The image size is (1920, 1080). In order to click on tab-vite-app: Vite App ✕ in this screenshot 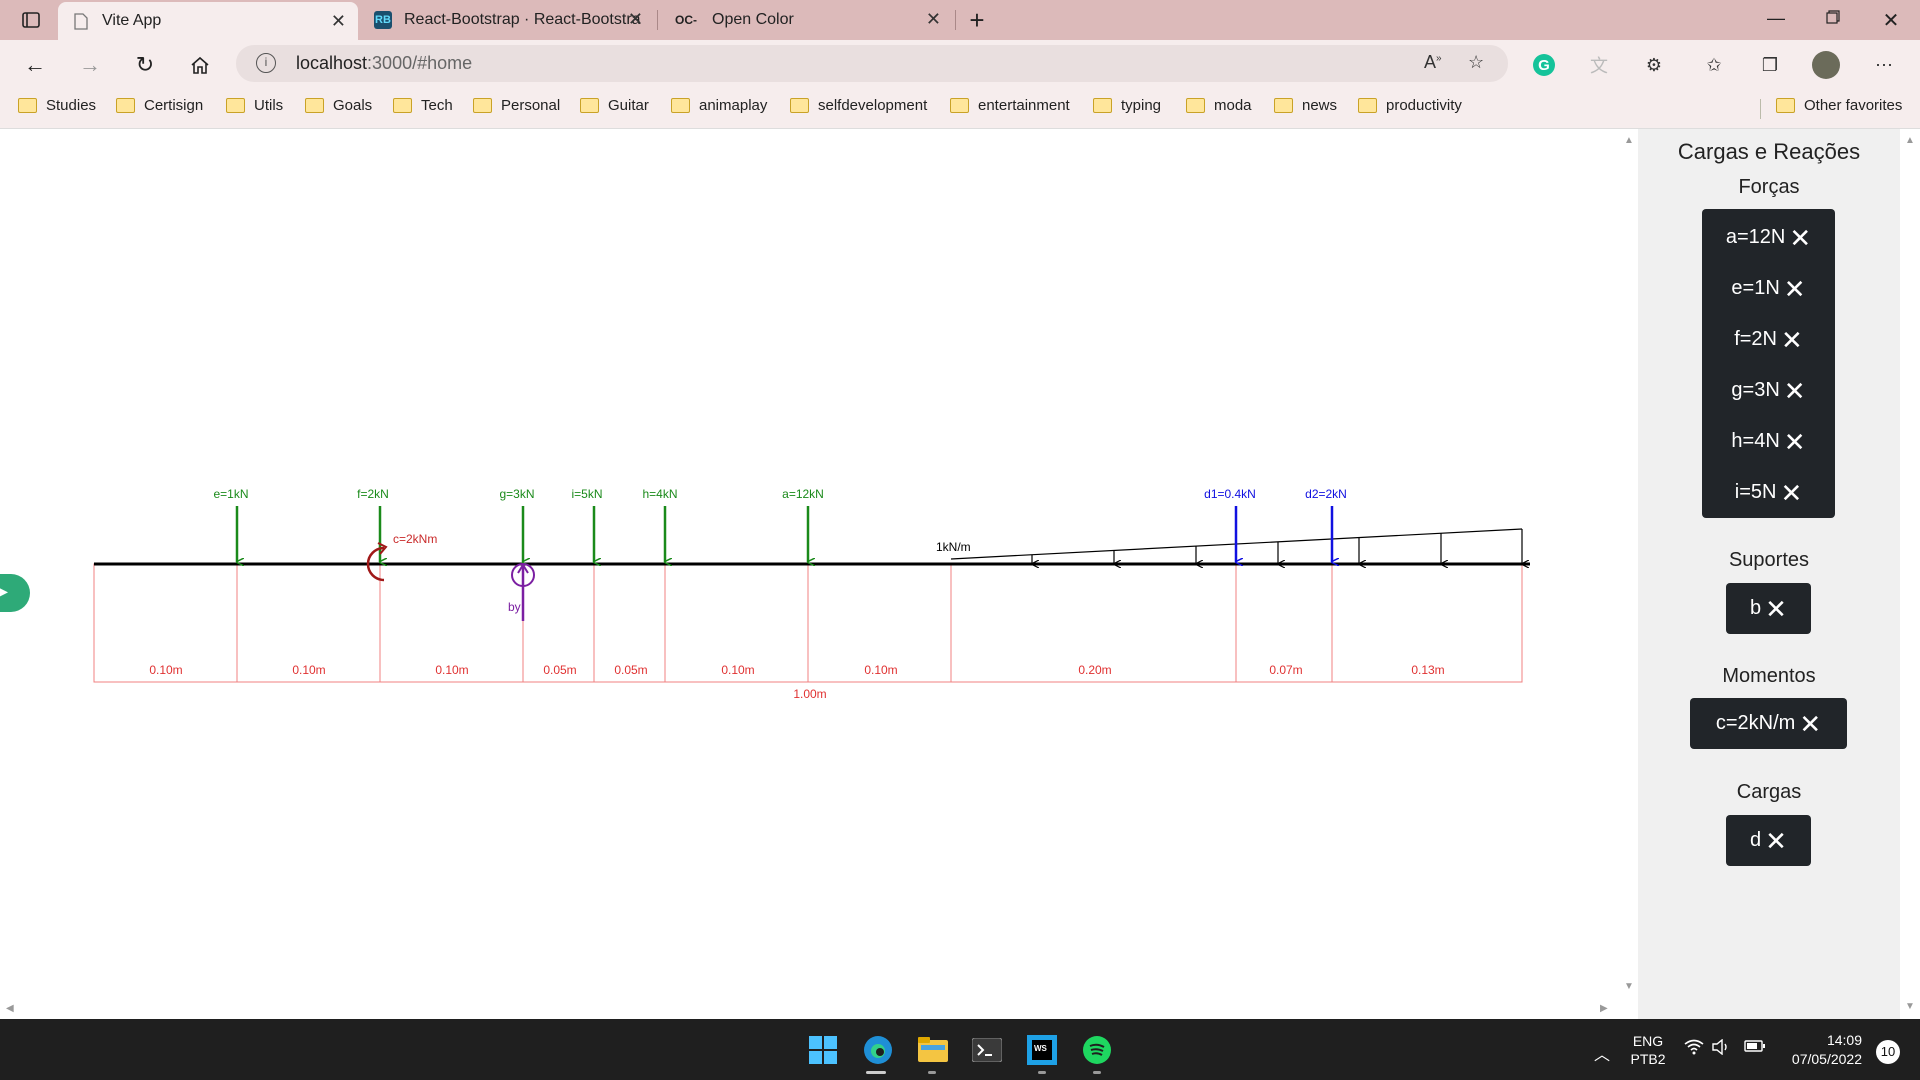, I will do `click(208, 21)`.